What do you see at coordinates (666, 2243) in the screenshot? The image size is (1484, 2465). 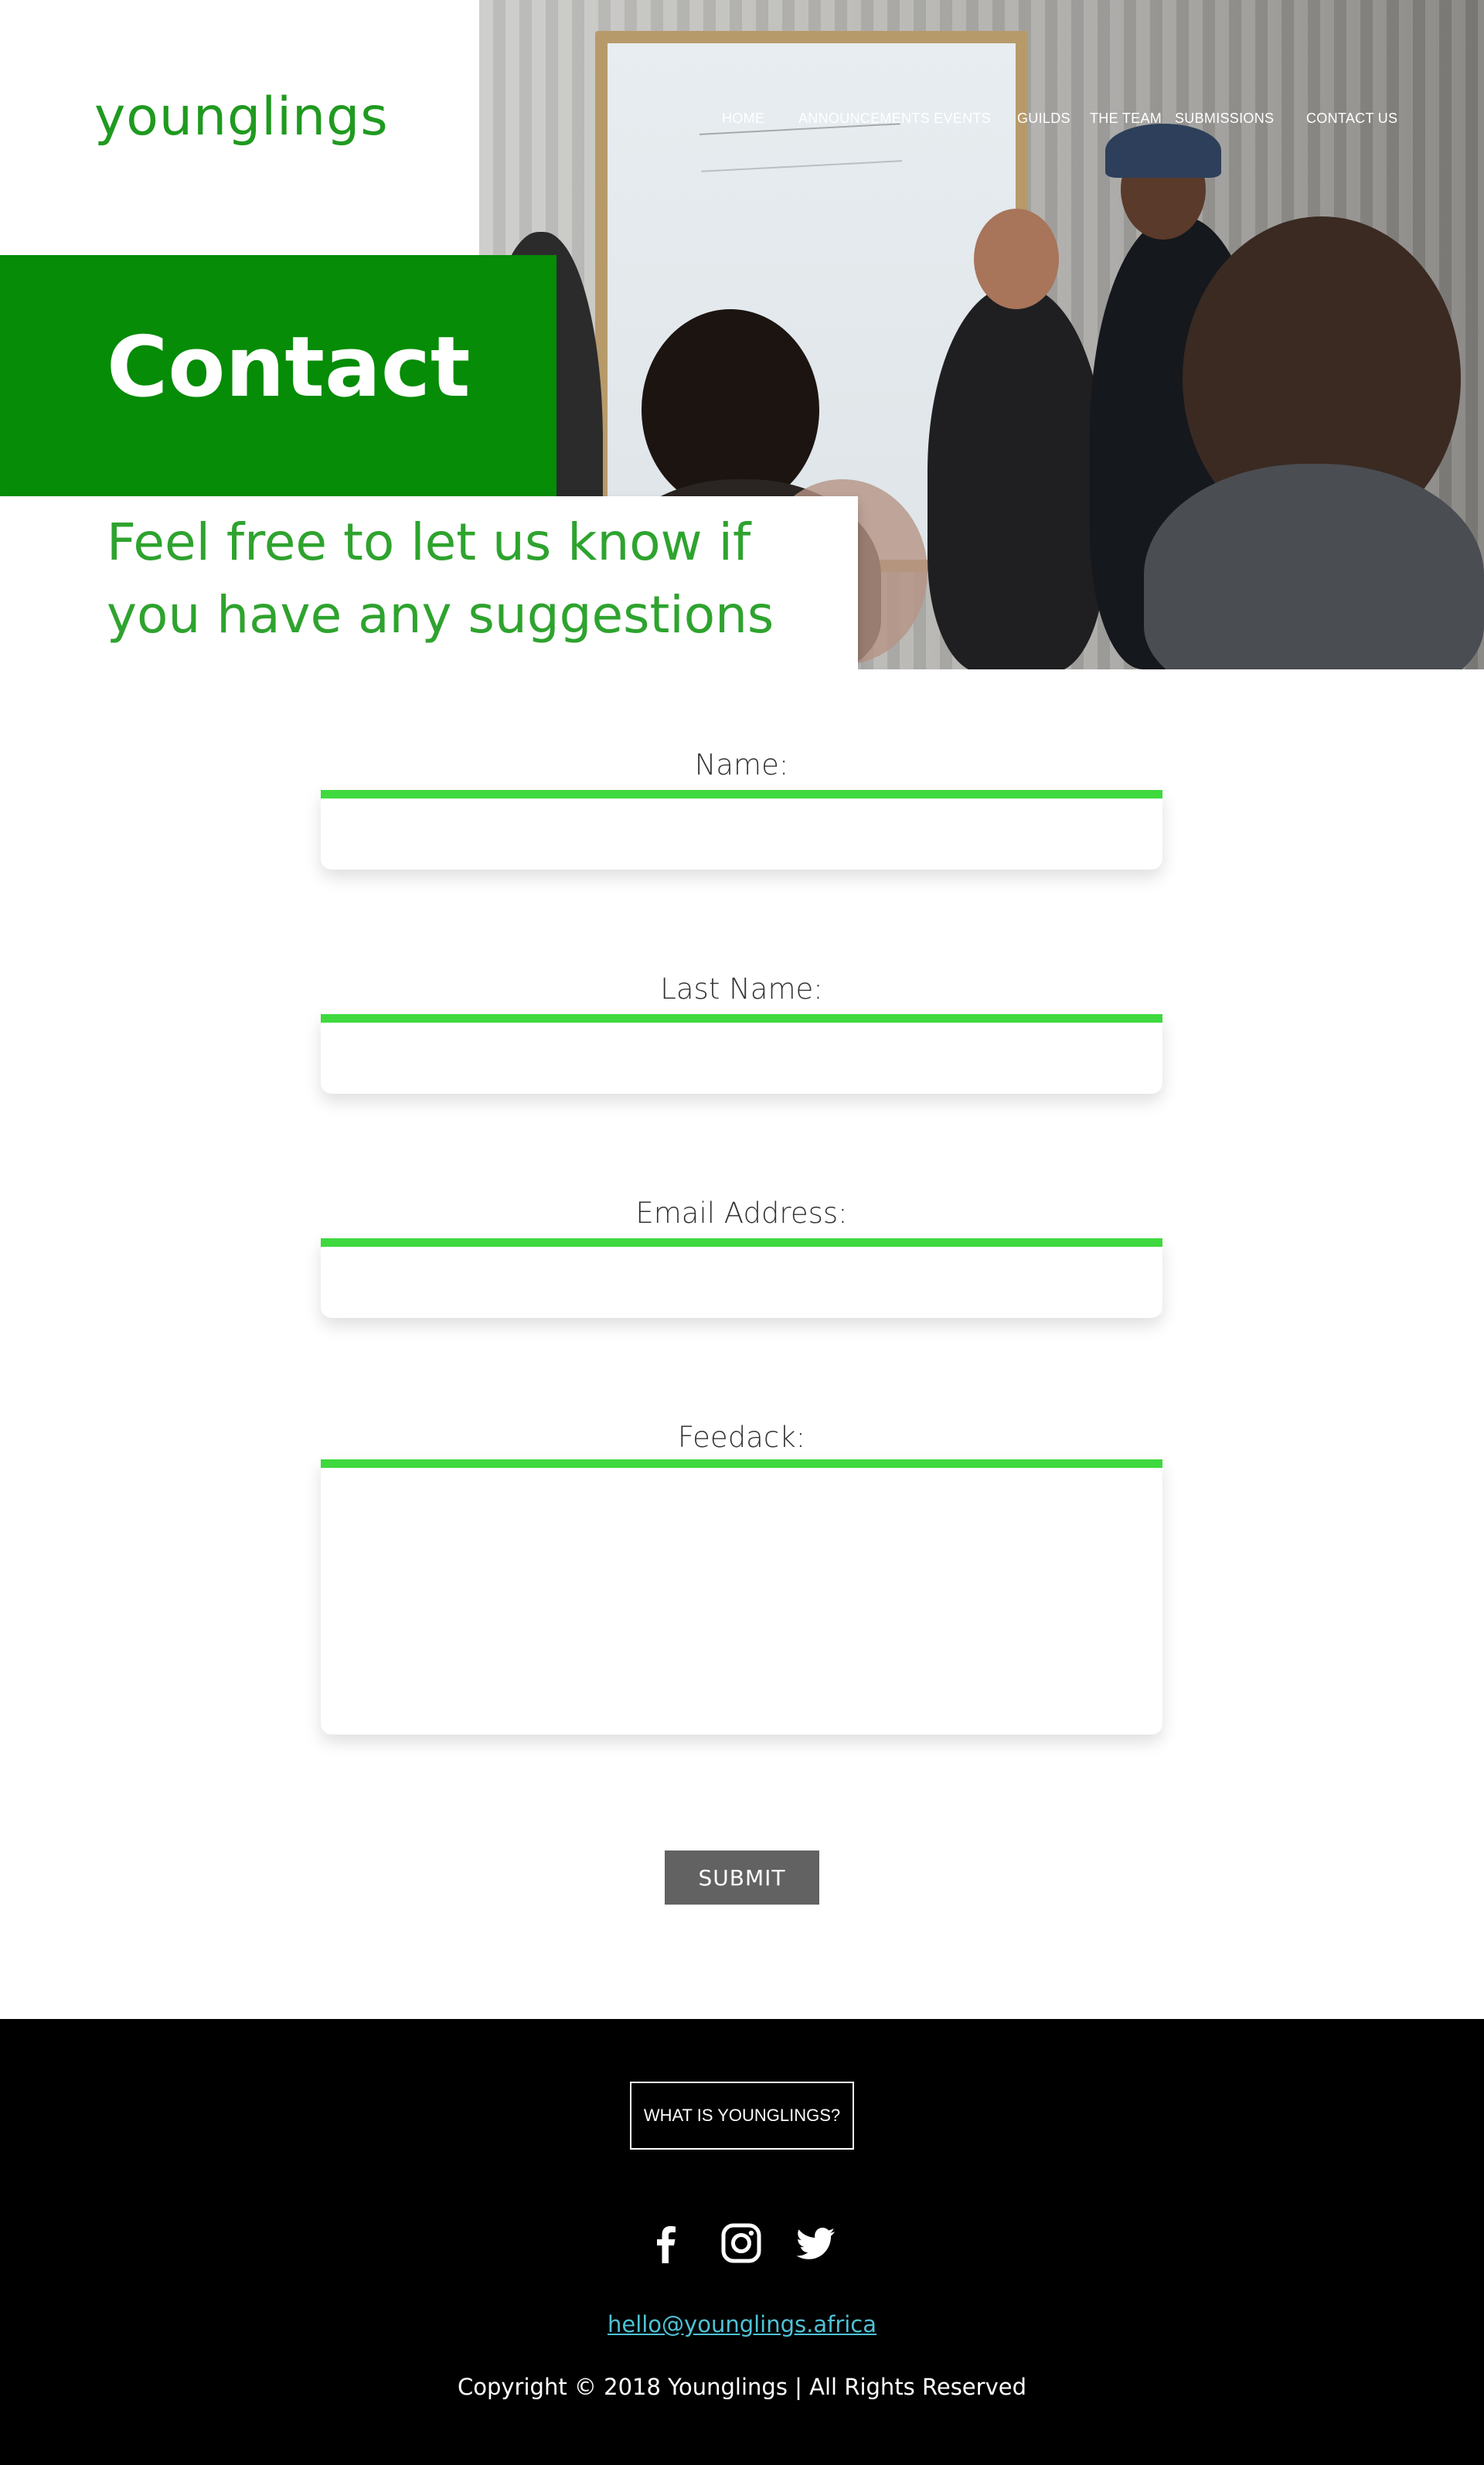 I see `facebook-icon` at bounding box center [666, 2243].